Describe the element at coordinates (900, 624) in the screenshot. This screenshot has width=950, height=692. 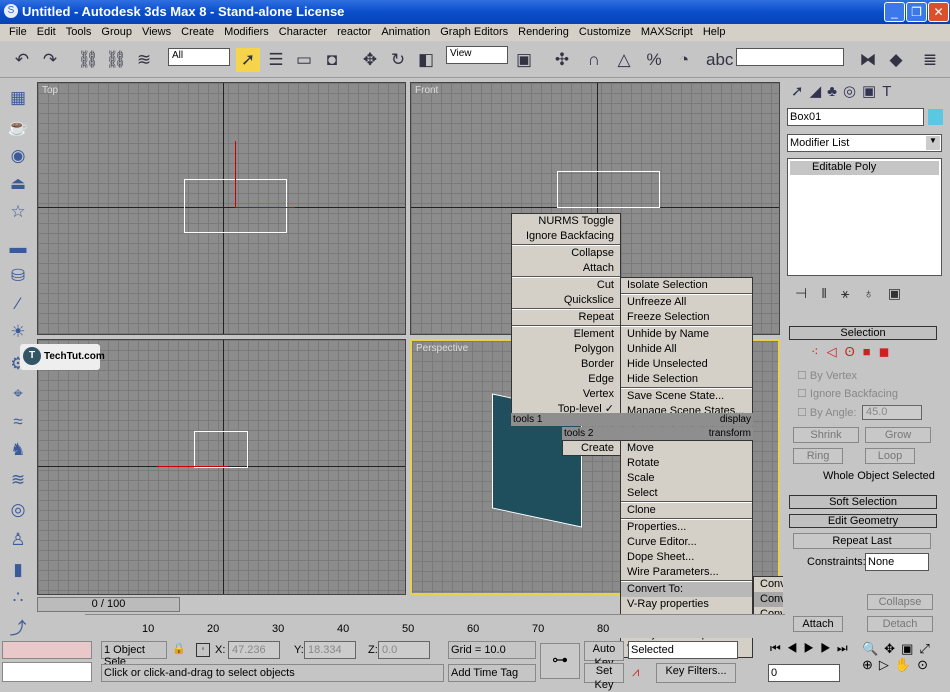
I see `detach-button: Detach` at that location.